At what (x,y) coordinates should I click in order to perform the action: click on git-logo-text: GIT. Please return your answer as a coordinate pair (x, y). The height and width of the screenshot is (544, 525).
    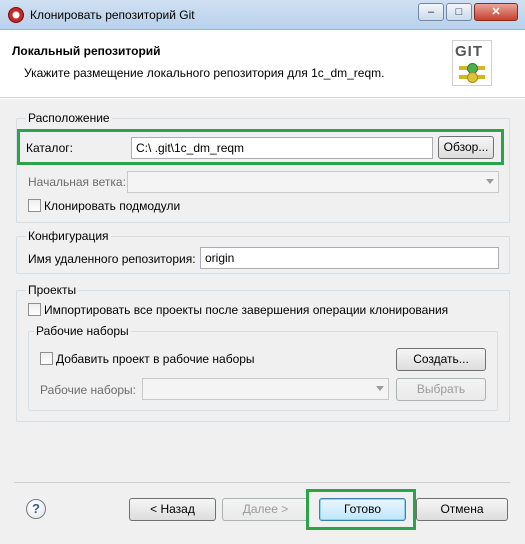
    Looking at the image, I should click on (469, 51).